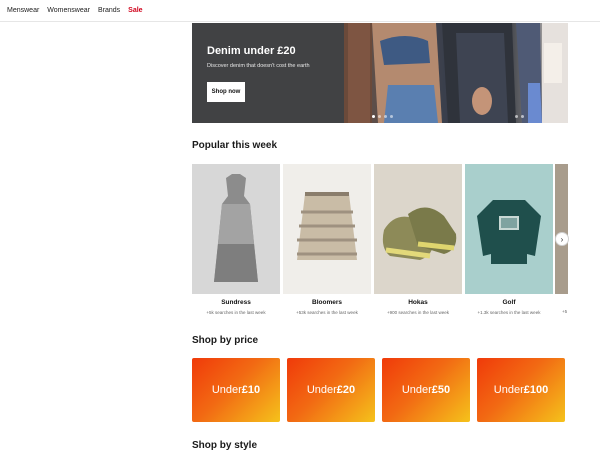 Image resolution: width=600 pixels, height=450 pixels. I want to click on product-search-count: +1.3k searches in the last week, so click(509, 312).